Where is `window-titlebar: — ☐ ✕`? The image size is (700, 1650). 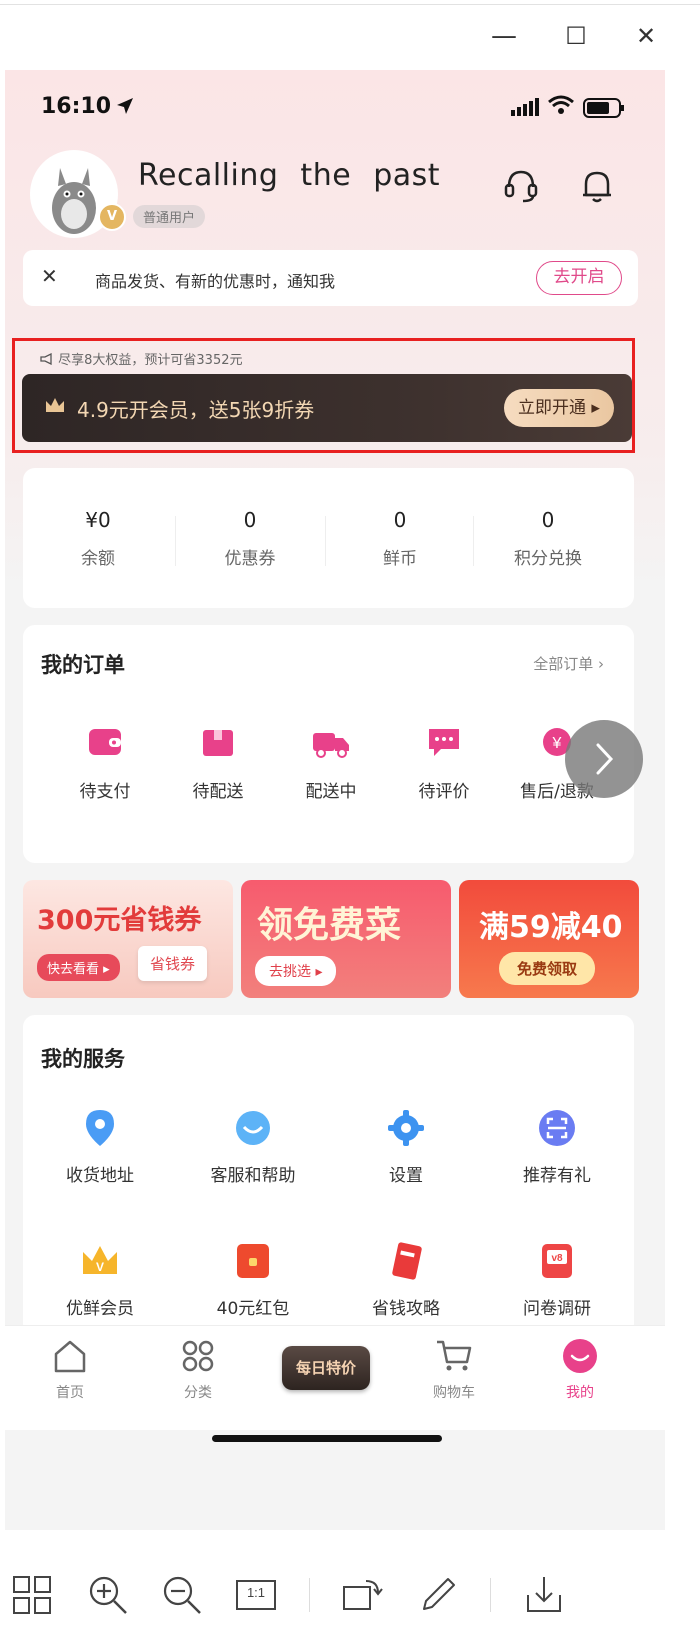
window-titlebar: — ☐ ✕ is located at coordinates (350, 35).